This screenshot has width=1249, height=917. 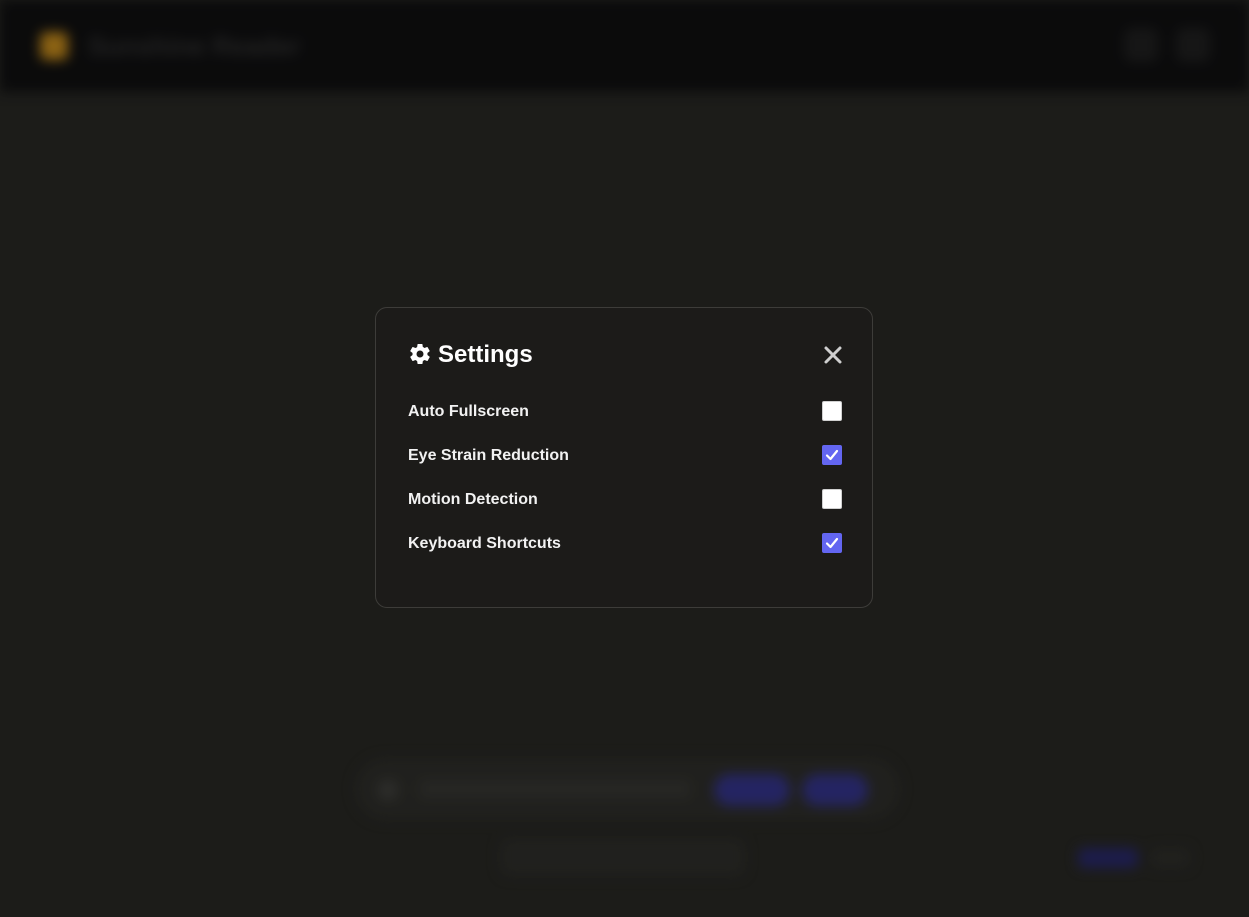 I want to click on setting-row-eye-strain-reduction: Eye Strain Reduction, so click(x=625, y=462).